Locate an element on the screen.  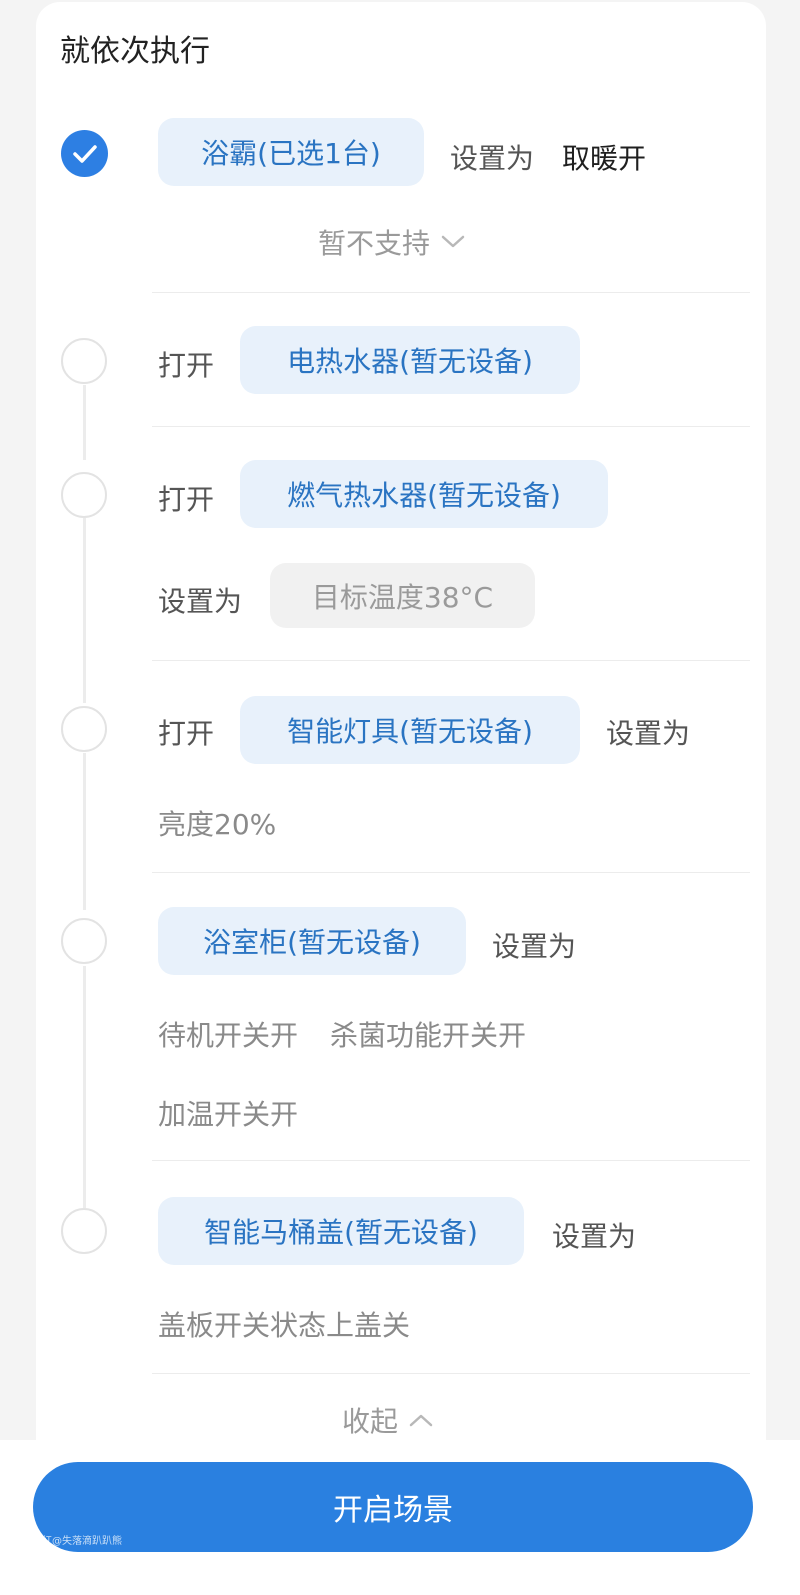
standby-switch-value: 待机开关开 is located at coordinates (228, 1034).